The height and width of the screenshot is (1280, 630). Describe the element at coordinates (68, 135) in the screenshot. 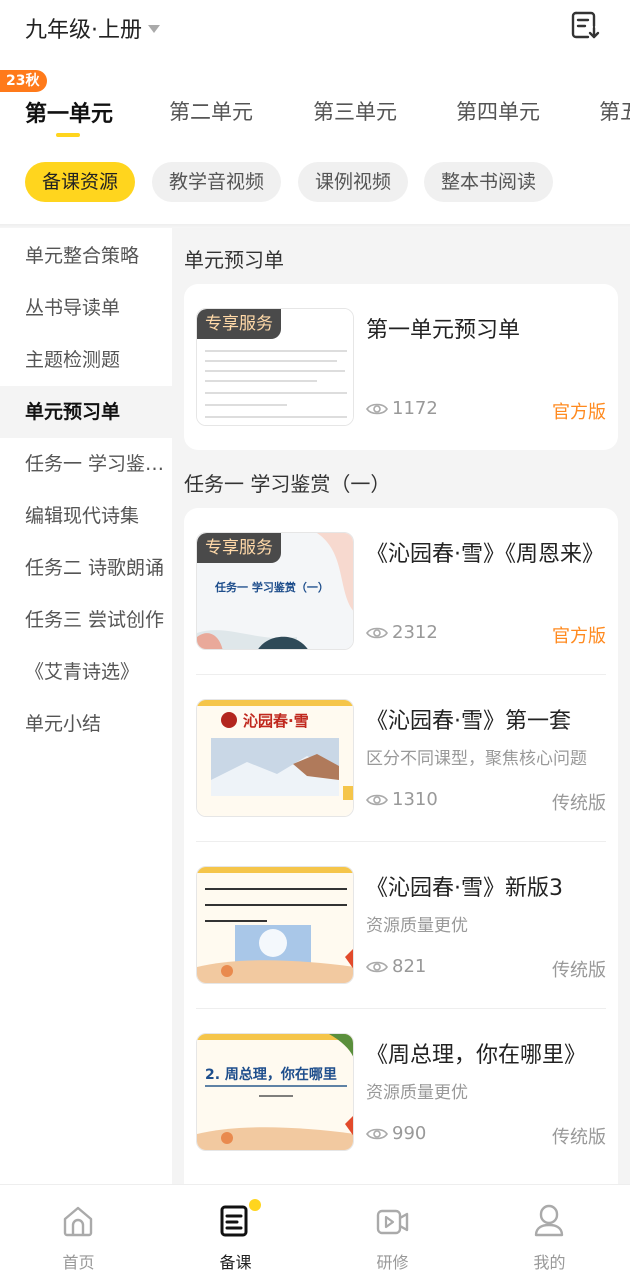

I see `active-tab-indicator` at that location.